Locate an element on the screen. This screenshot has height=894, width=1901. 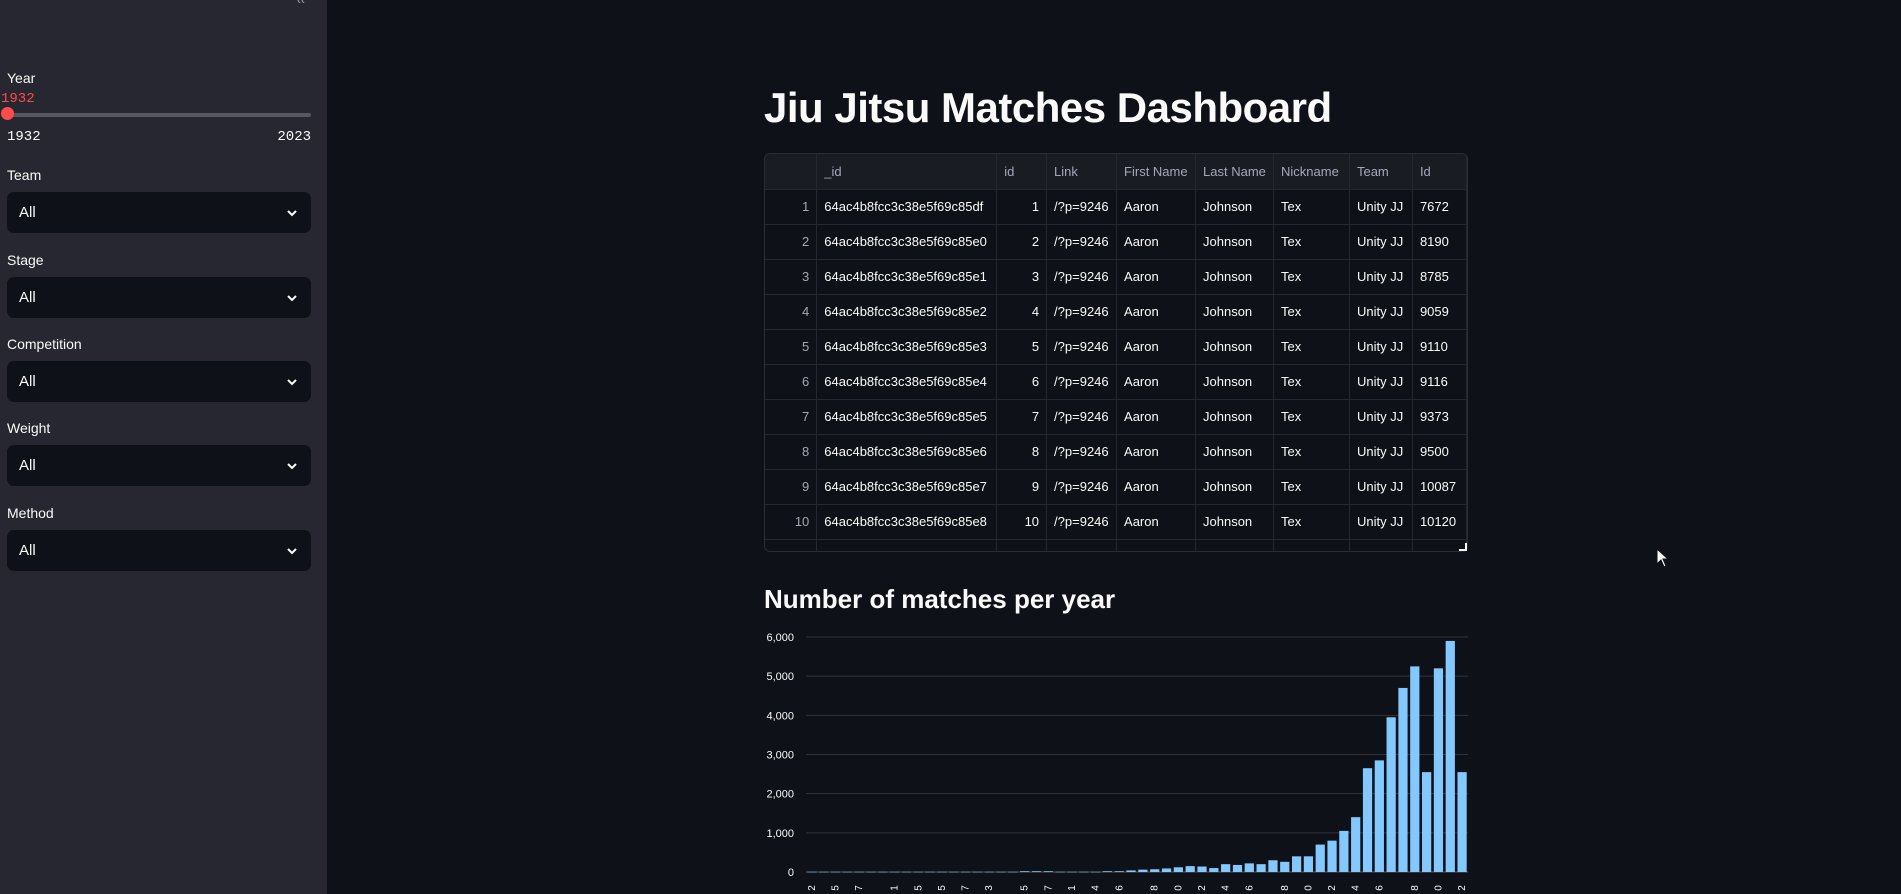
cell-id: 7 is located at coordinates (1022, 417).